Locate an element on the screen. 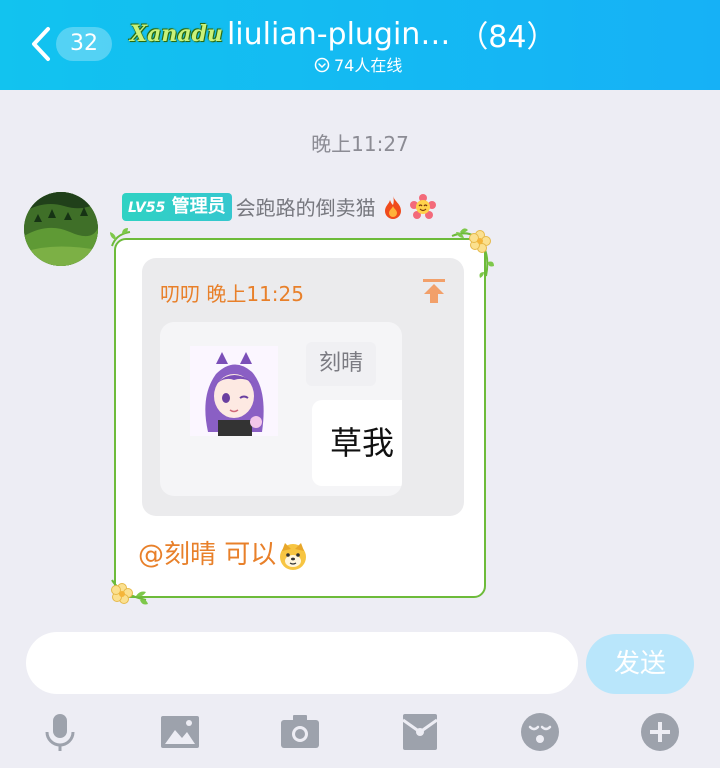 This screenshot has height=768, width=720. unread-count-badge: 32 is located at coordinates (84, 44).